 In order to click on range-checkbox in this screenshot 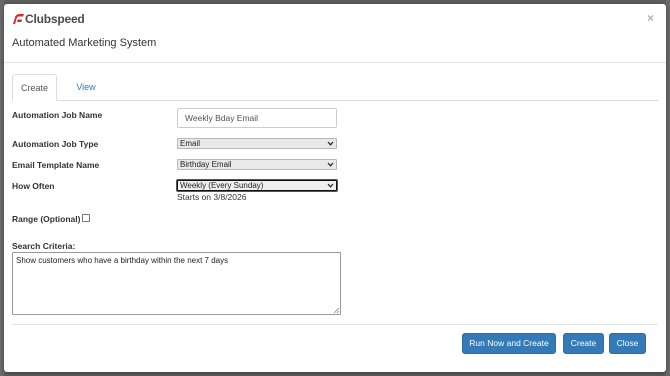, I will do `click(86, 218)`.